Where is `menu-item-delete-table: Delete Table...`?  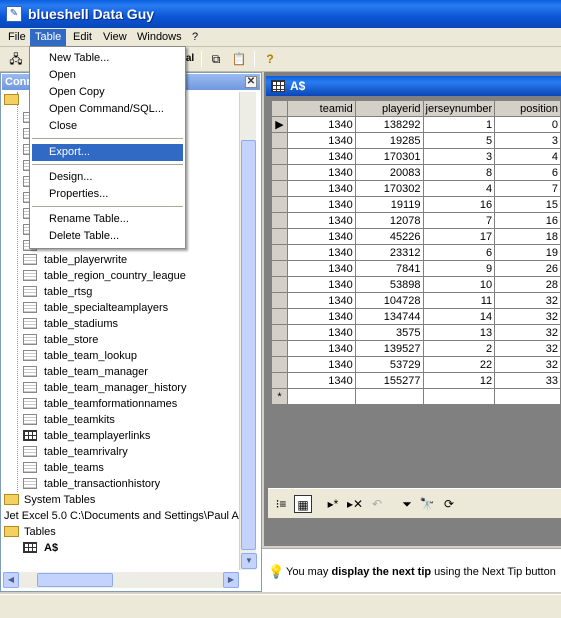
menu-item-delete-table: Delete Table... is located at coordinates (107, 236).